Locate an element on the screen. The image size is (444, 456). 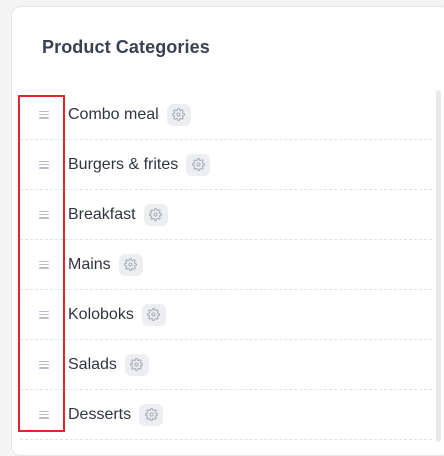
category-label: Breakfast is located at coordinates (102, 214).